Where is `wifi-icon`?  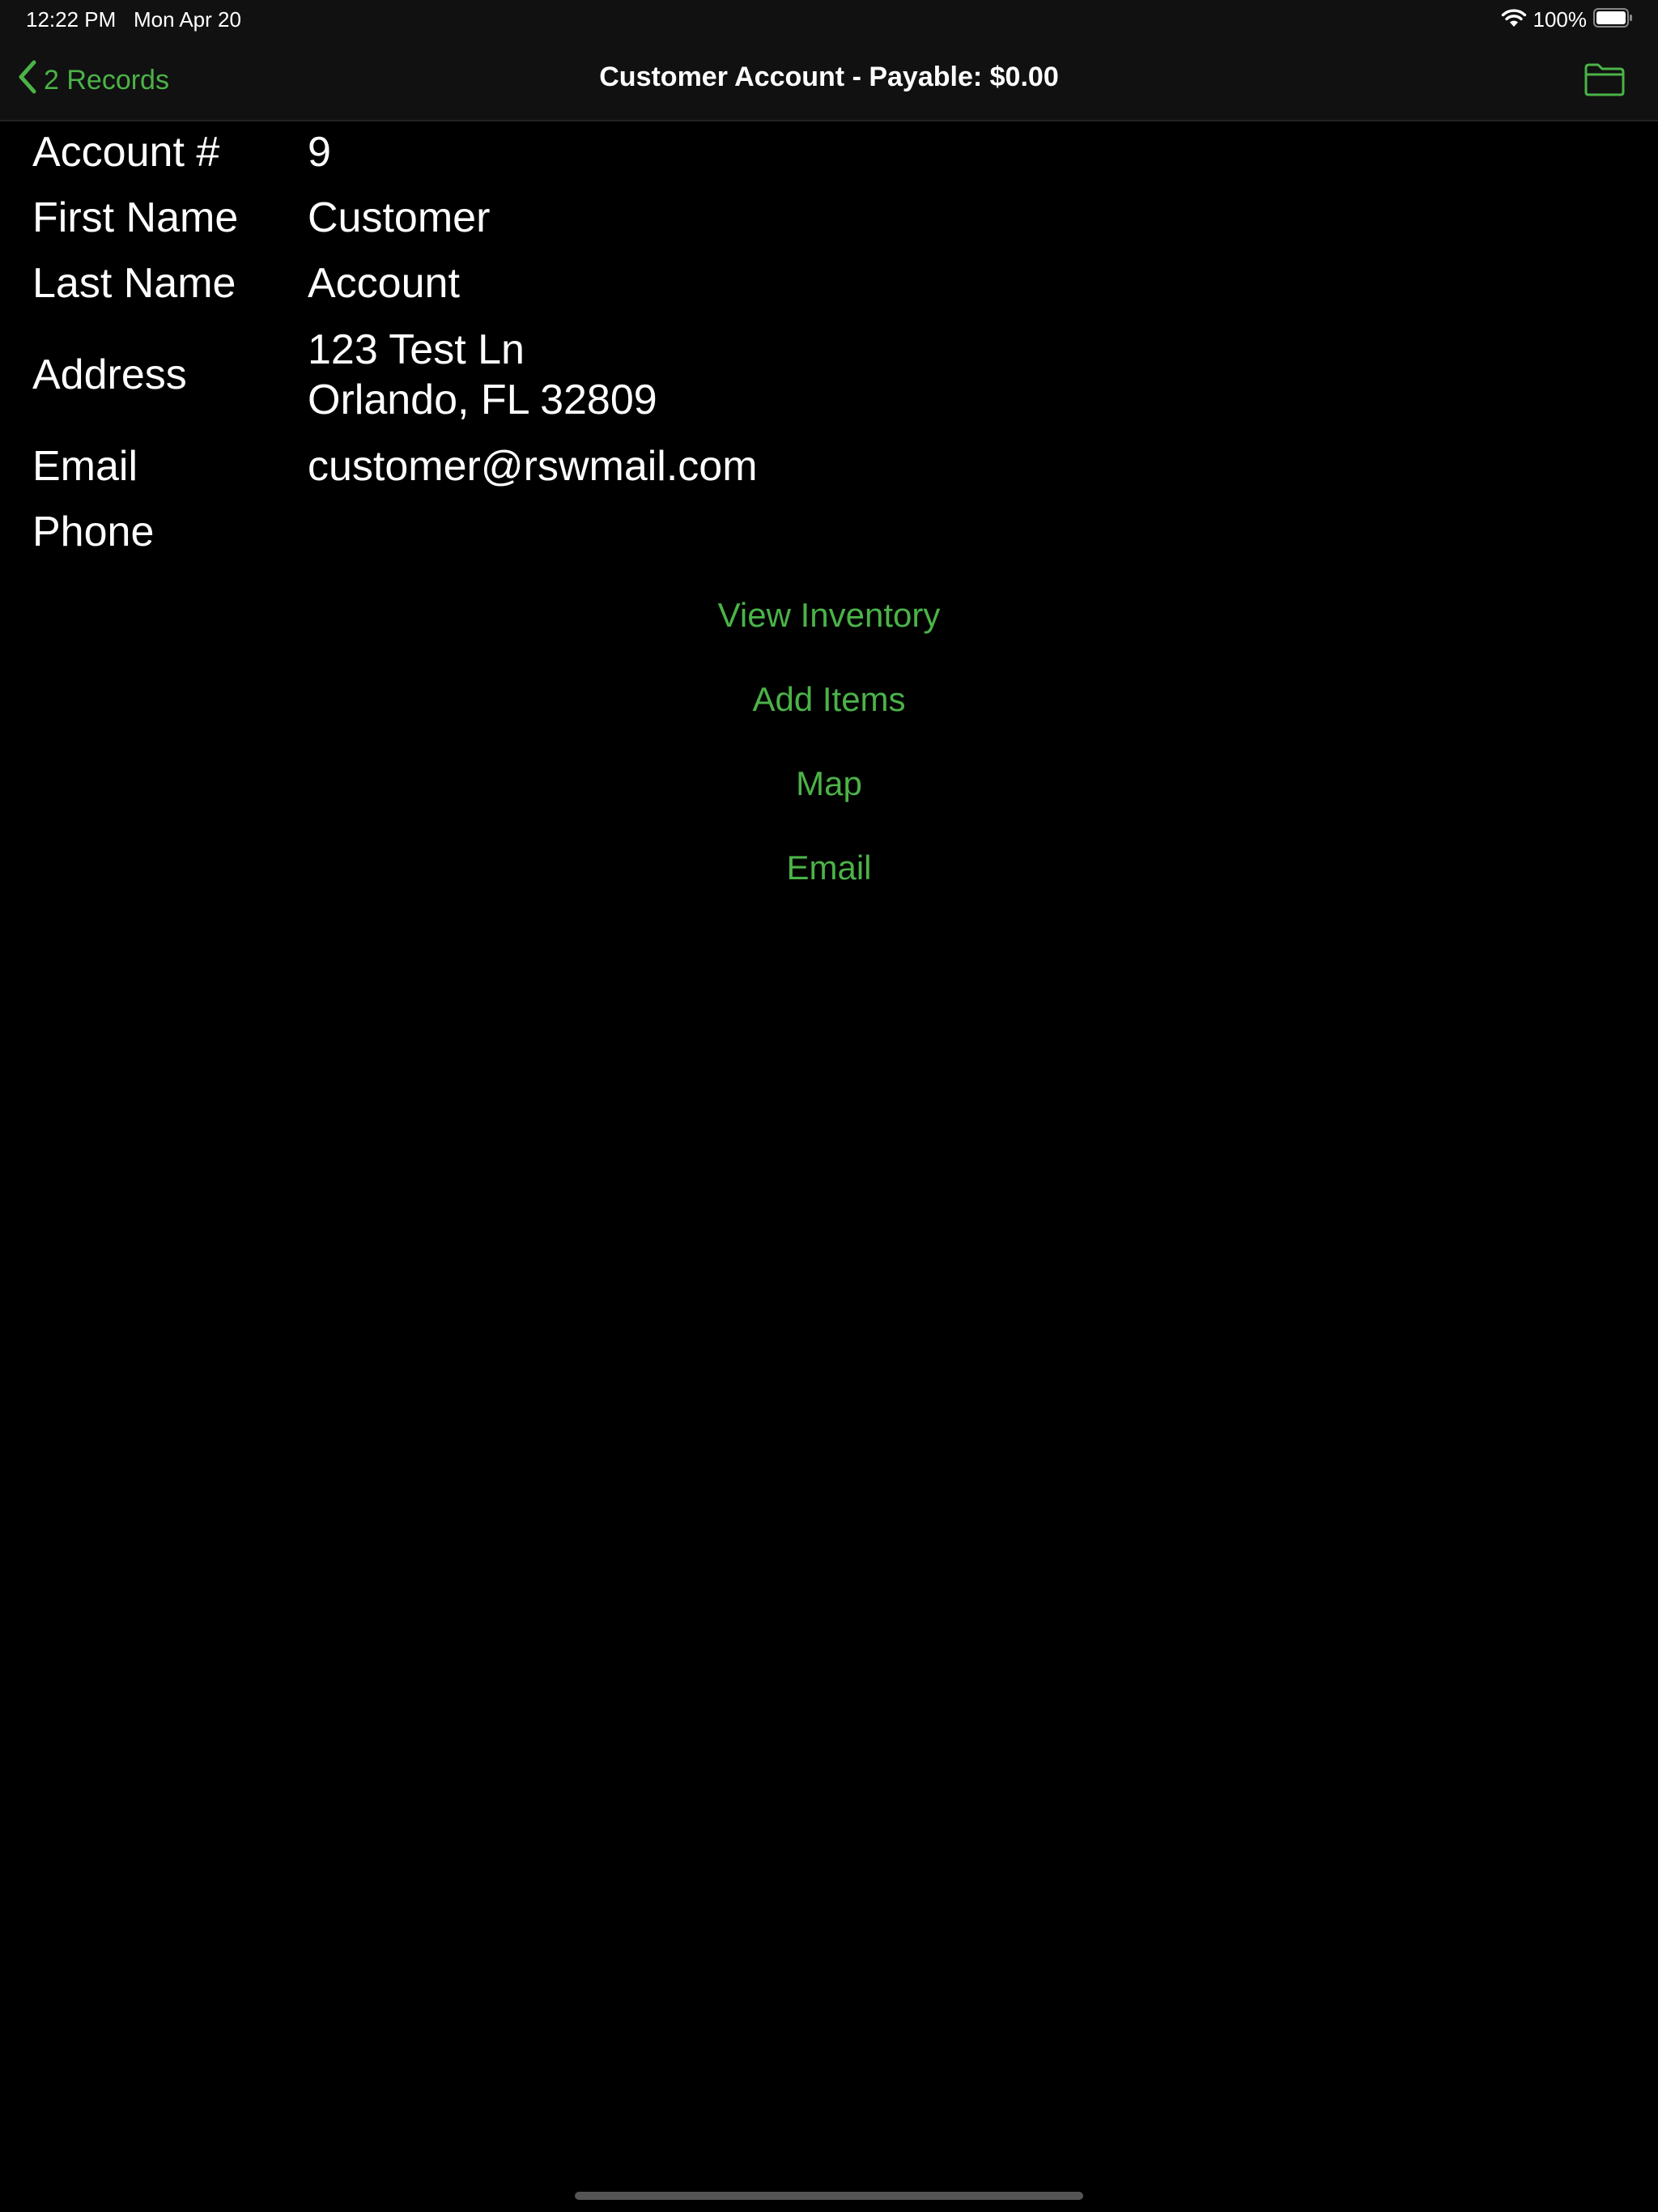
wifi-icon is located at coordinates (1514, 19).